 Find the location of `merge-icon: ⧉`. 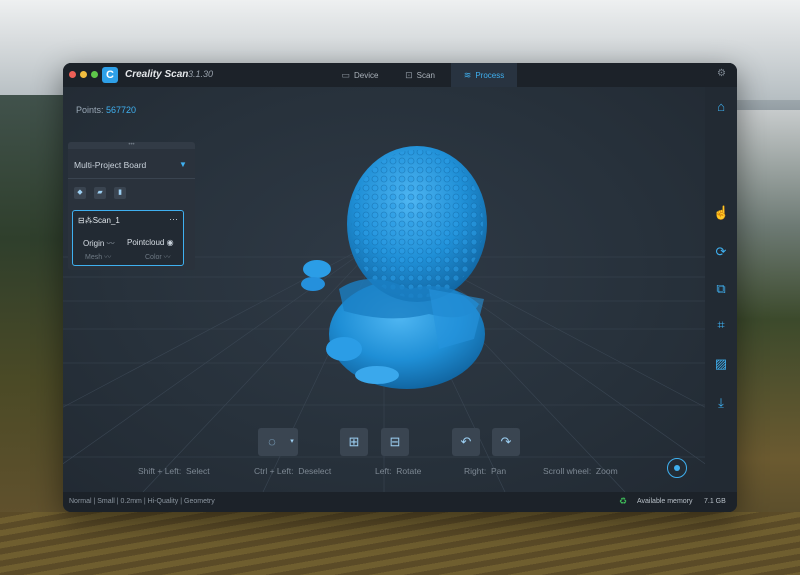

merge-icon: ⧉ is located at coordinates (721, 289).